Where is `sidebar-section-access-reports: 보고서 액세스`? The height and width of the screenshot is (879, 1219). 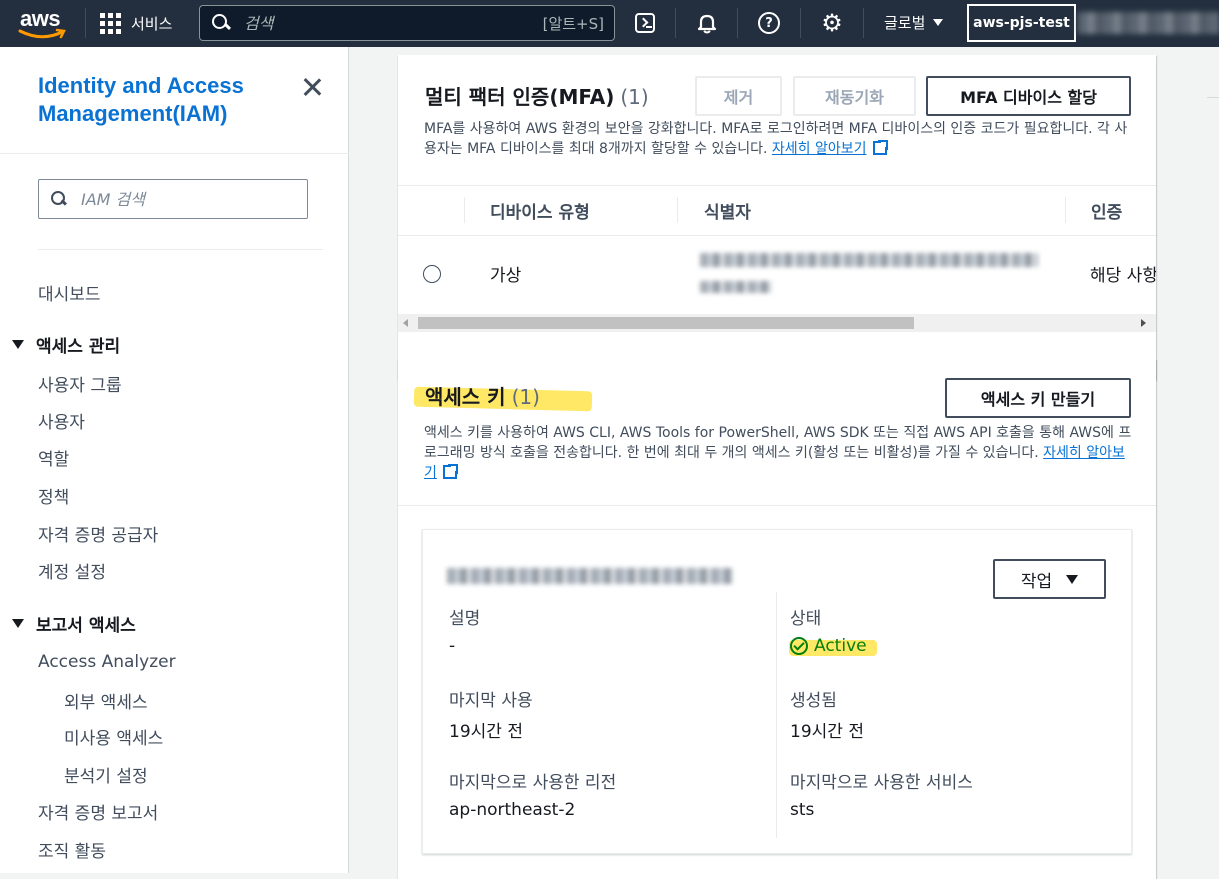 sidebar-section-access-reports: 보고서 액세스 is located at coordinates (74, 623).